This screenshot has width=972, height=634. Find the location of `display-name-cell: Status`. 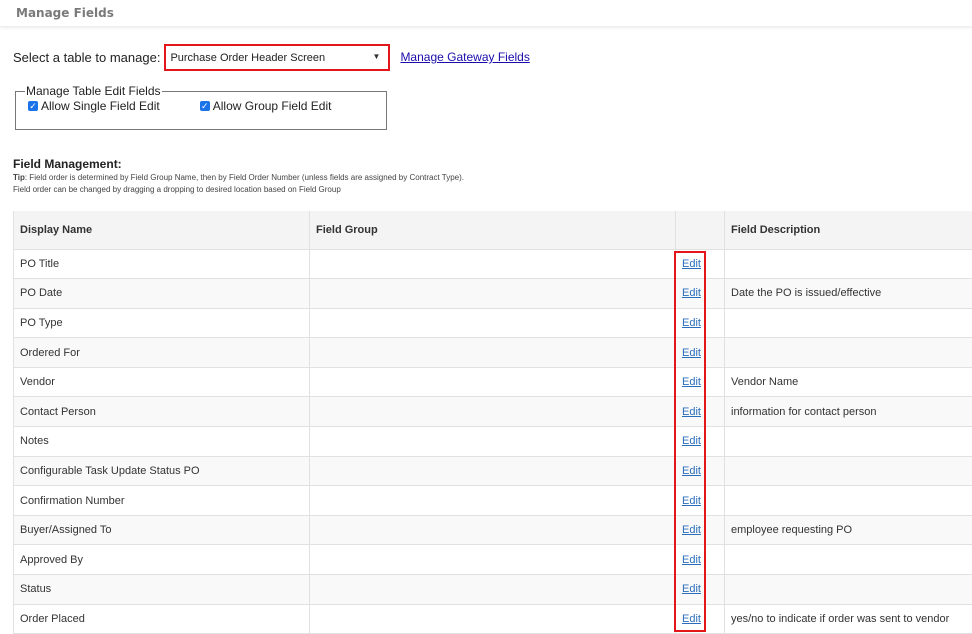

display-name-cell: Status is located at coordinates (162, 590).